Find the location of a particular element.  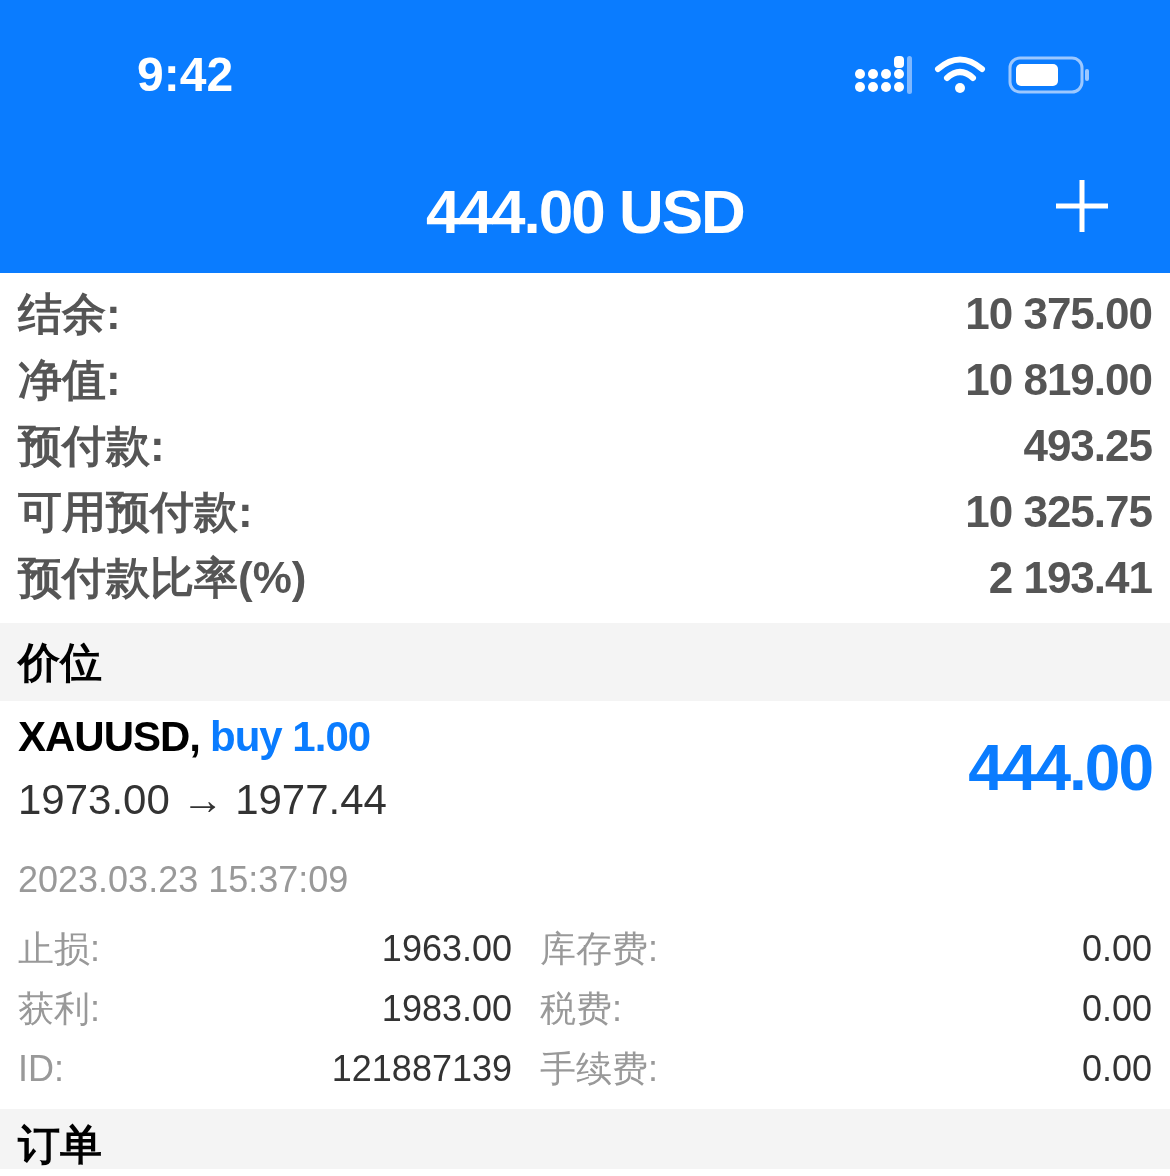

section-title: 订单 is located at coordinates (60, 1145).